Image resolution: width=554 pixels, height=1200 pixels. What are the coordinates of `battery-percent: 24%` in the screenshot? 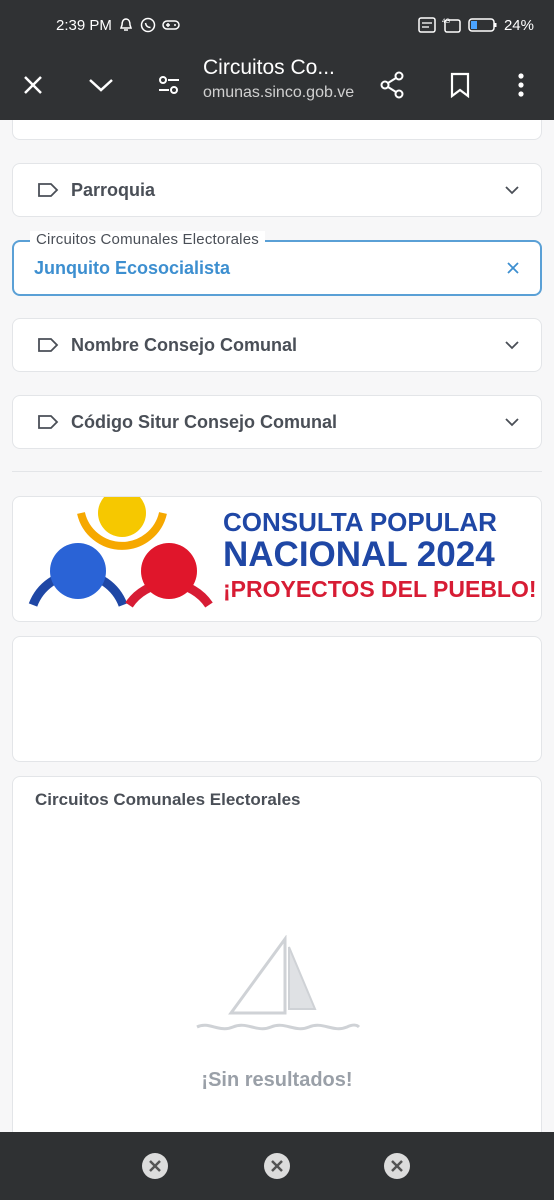 It's located at (518, 25).